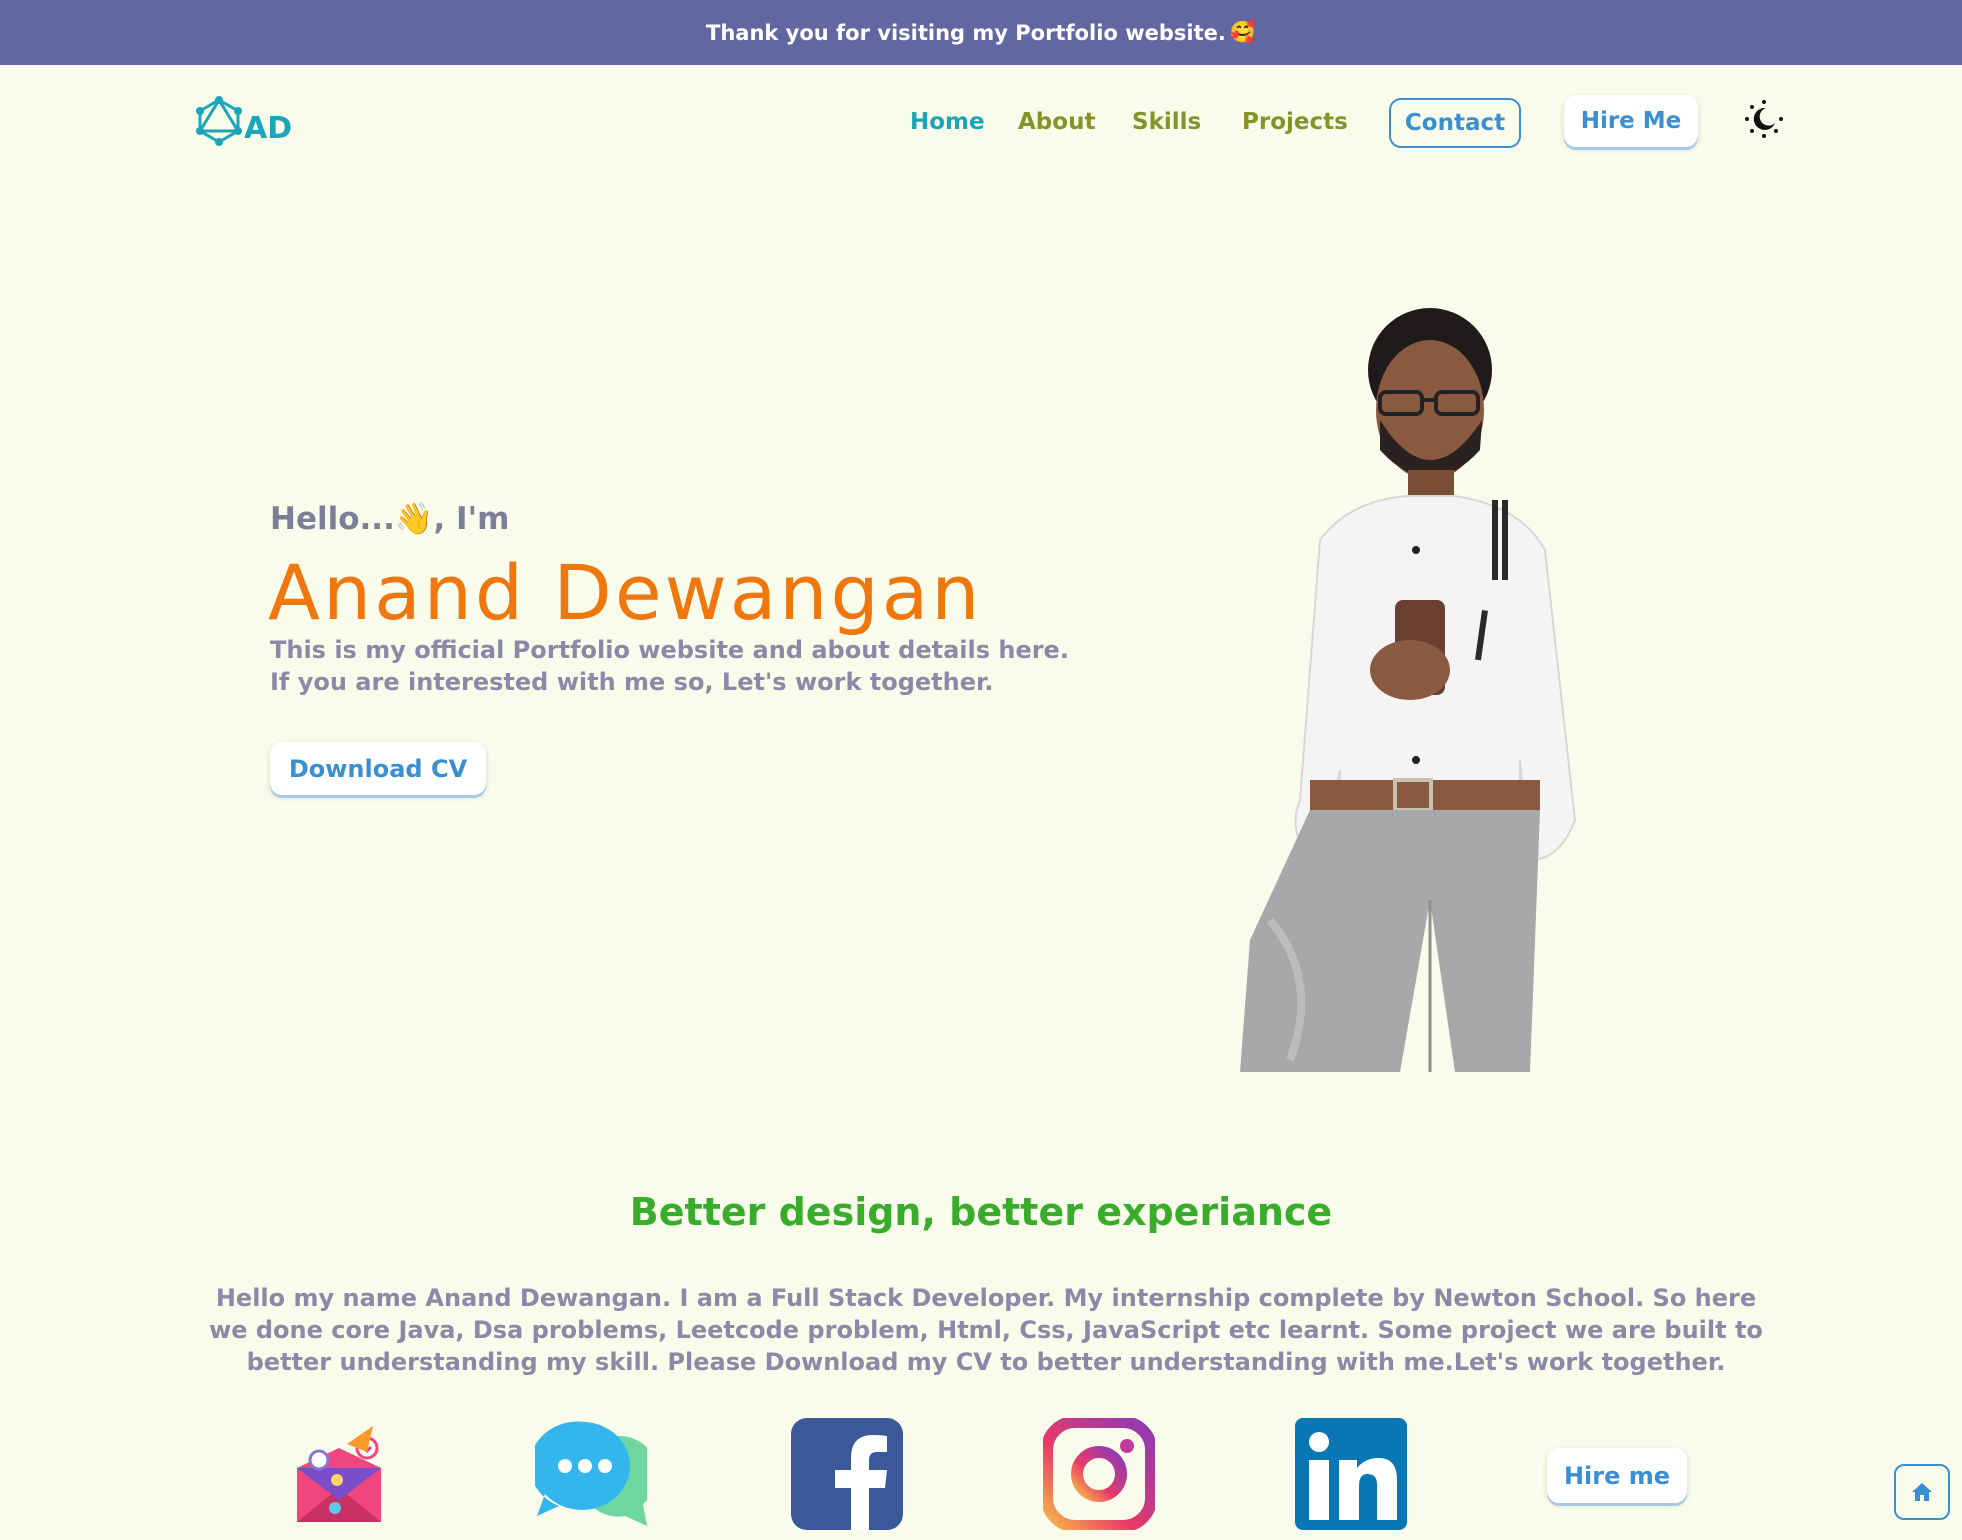 The height and width of the screenshot is (1540, 1962). What do you see at coordinates (339, 1474) in the screenshot?
I see `mail-icon` at bounding box center [339, 1474].